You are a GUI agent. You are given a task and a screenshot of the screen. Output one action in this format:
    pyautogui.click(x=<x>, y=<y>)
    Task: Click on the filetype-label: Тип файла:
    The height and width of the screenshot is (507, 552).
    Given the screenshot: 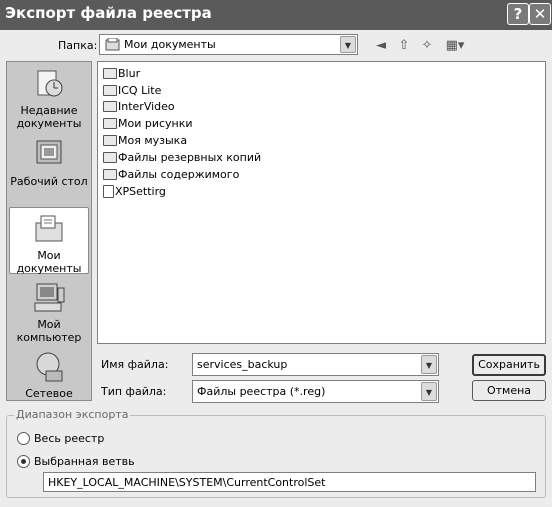 What is the action you would take?
    pyautogui.click(x=134, y=391)
    